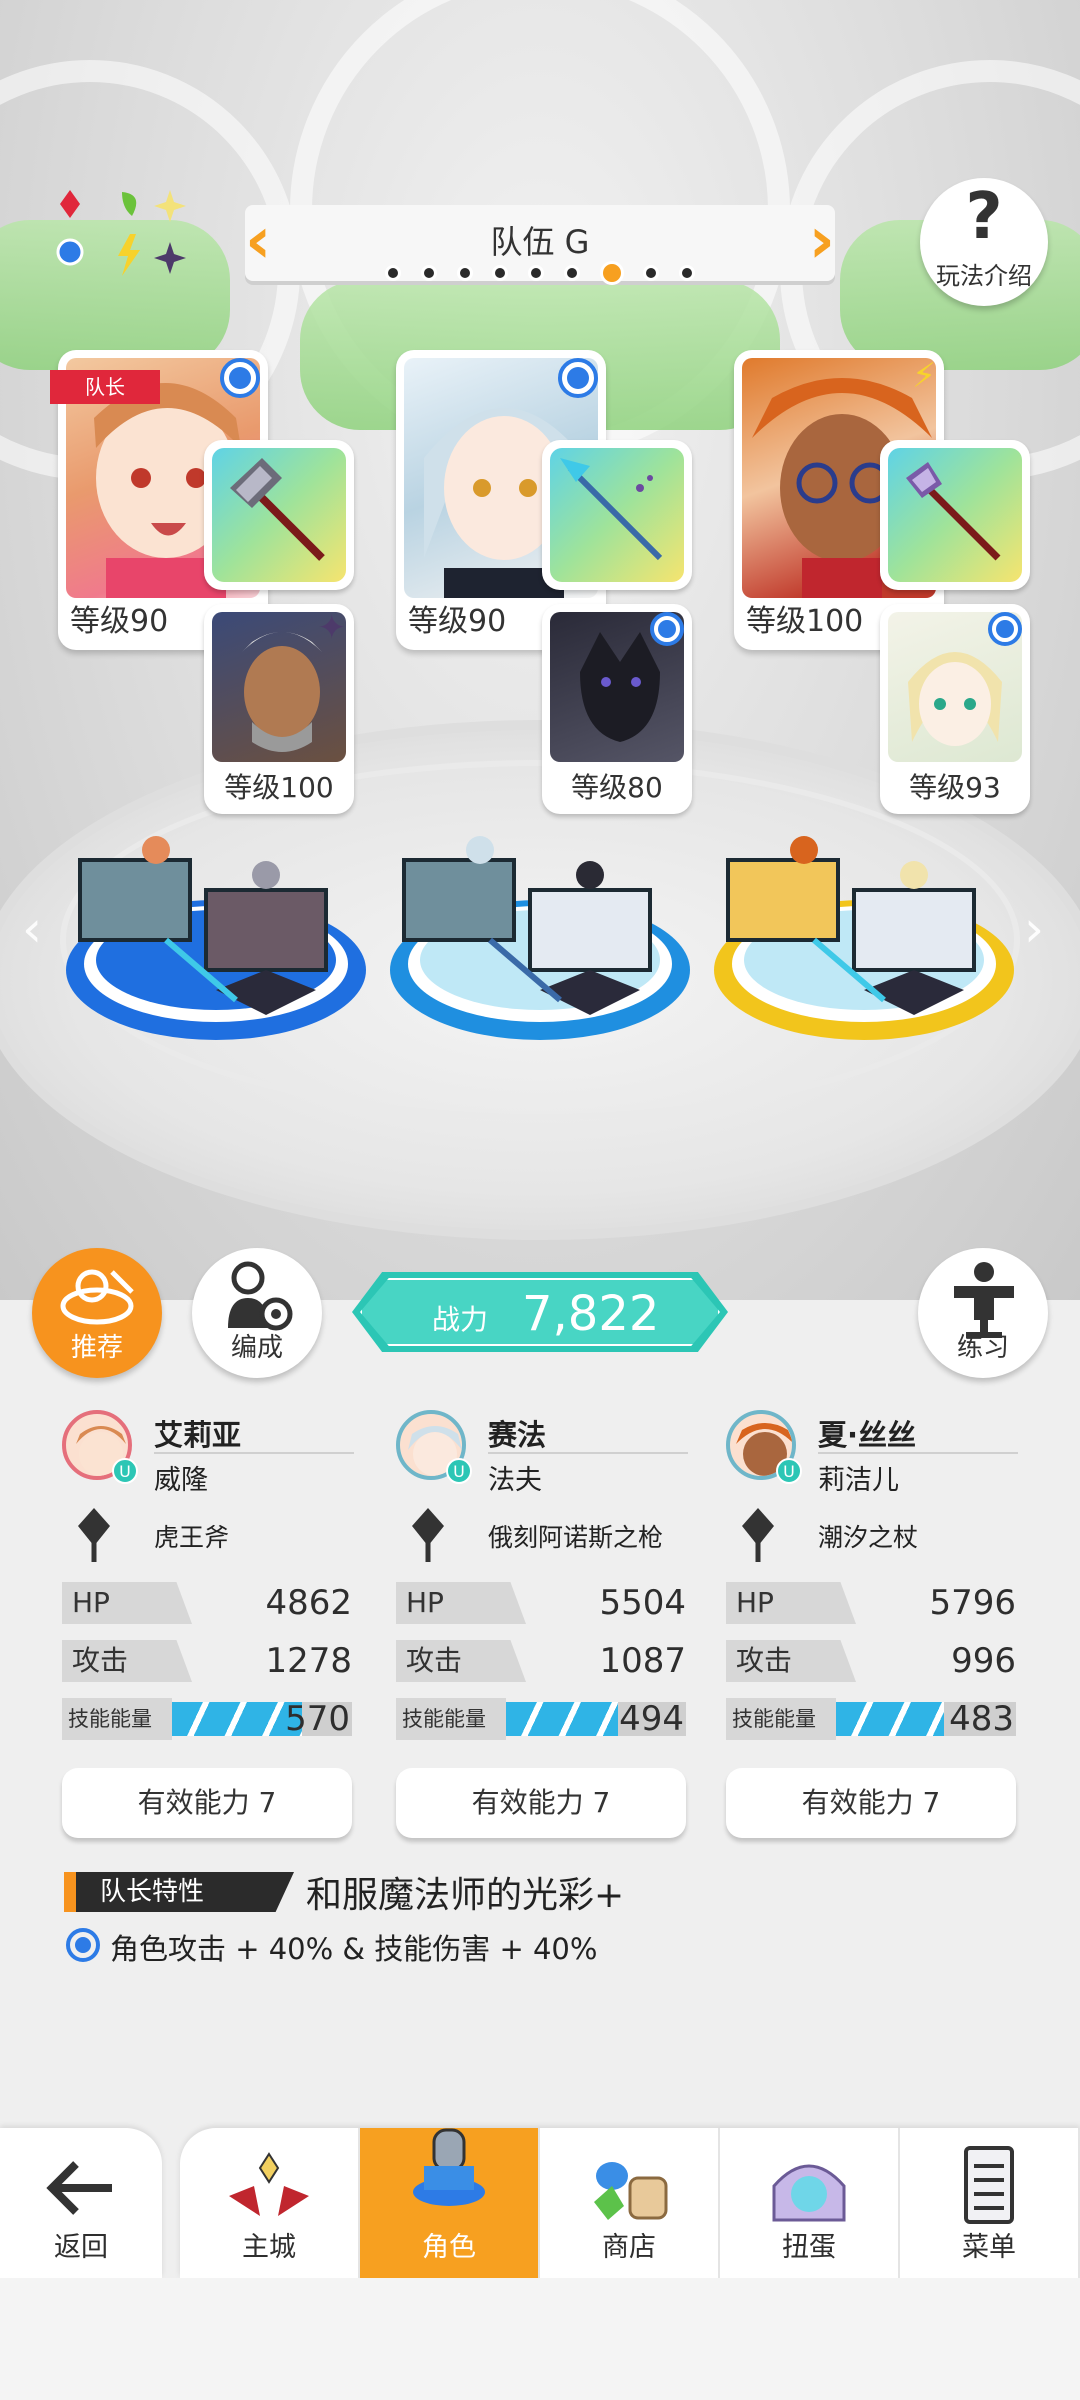 This screenshot has width=1080, height=2400. What do you see at coordinates (105, 387) in the screenshot?
I see `leader-tag: 队长` at bounding box center [105, 387].